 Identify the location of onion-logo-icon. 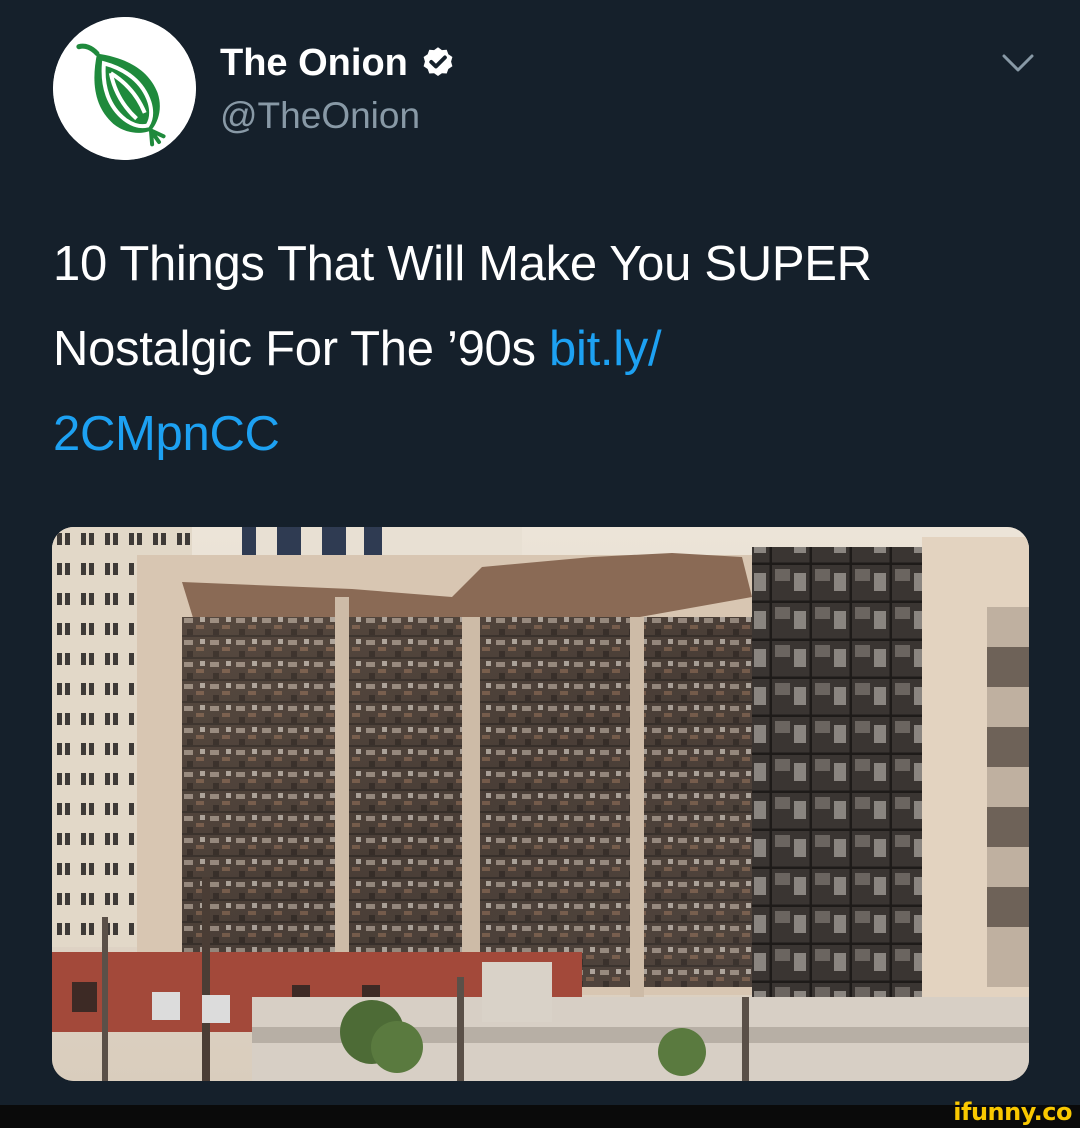
(124, 88).